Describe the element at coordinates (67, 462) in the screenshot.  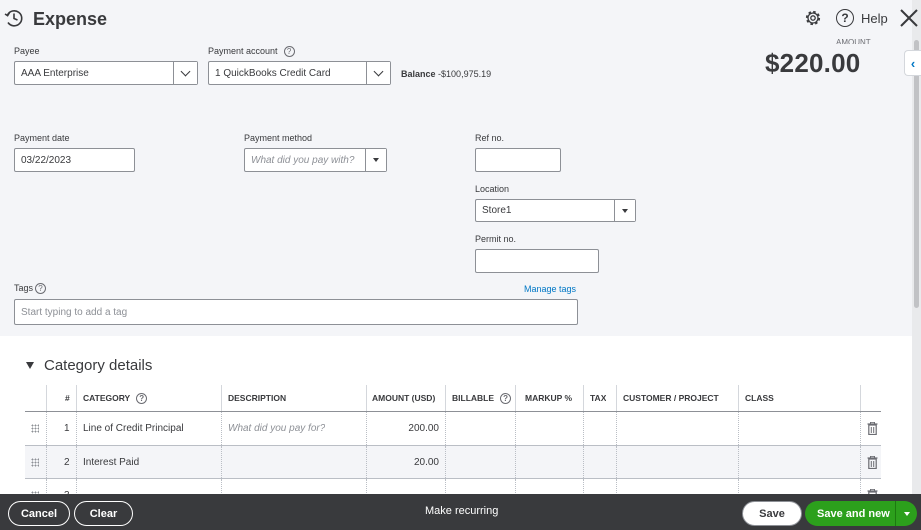
I see `row-number: 2` at that location.